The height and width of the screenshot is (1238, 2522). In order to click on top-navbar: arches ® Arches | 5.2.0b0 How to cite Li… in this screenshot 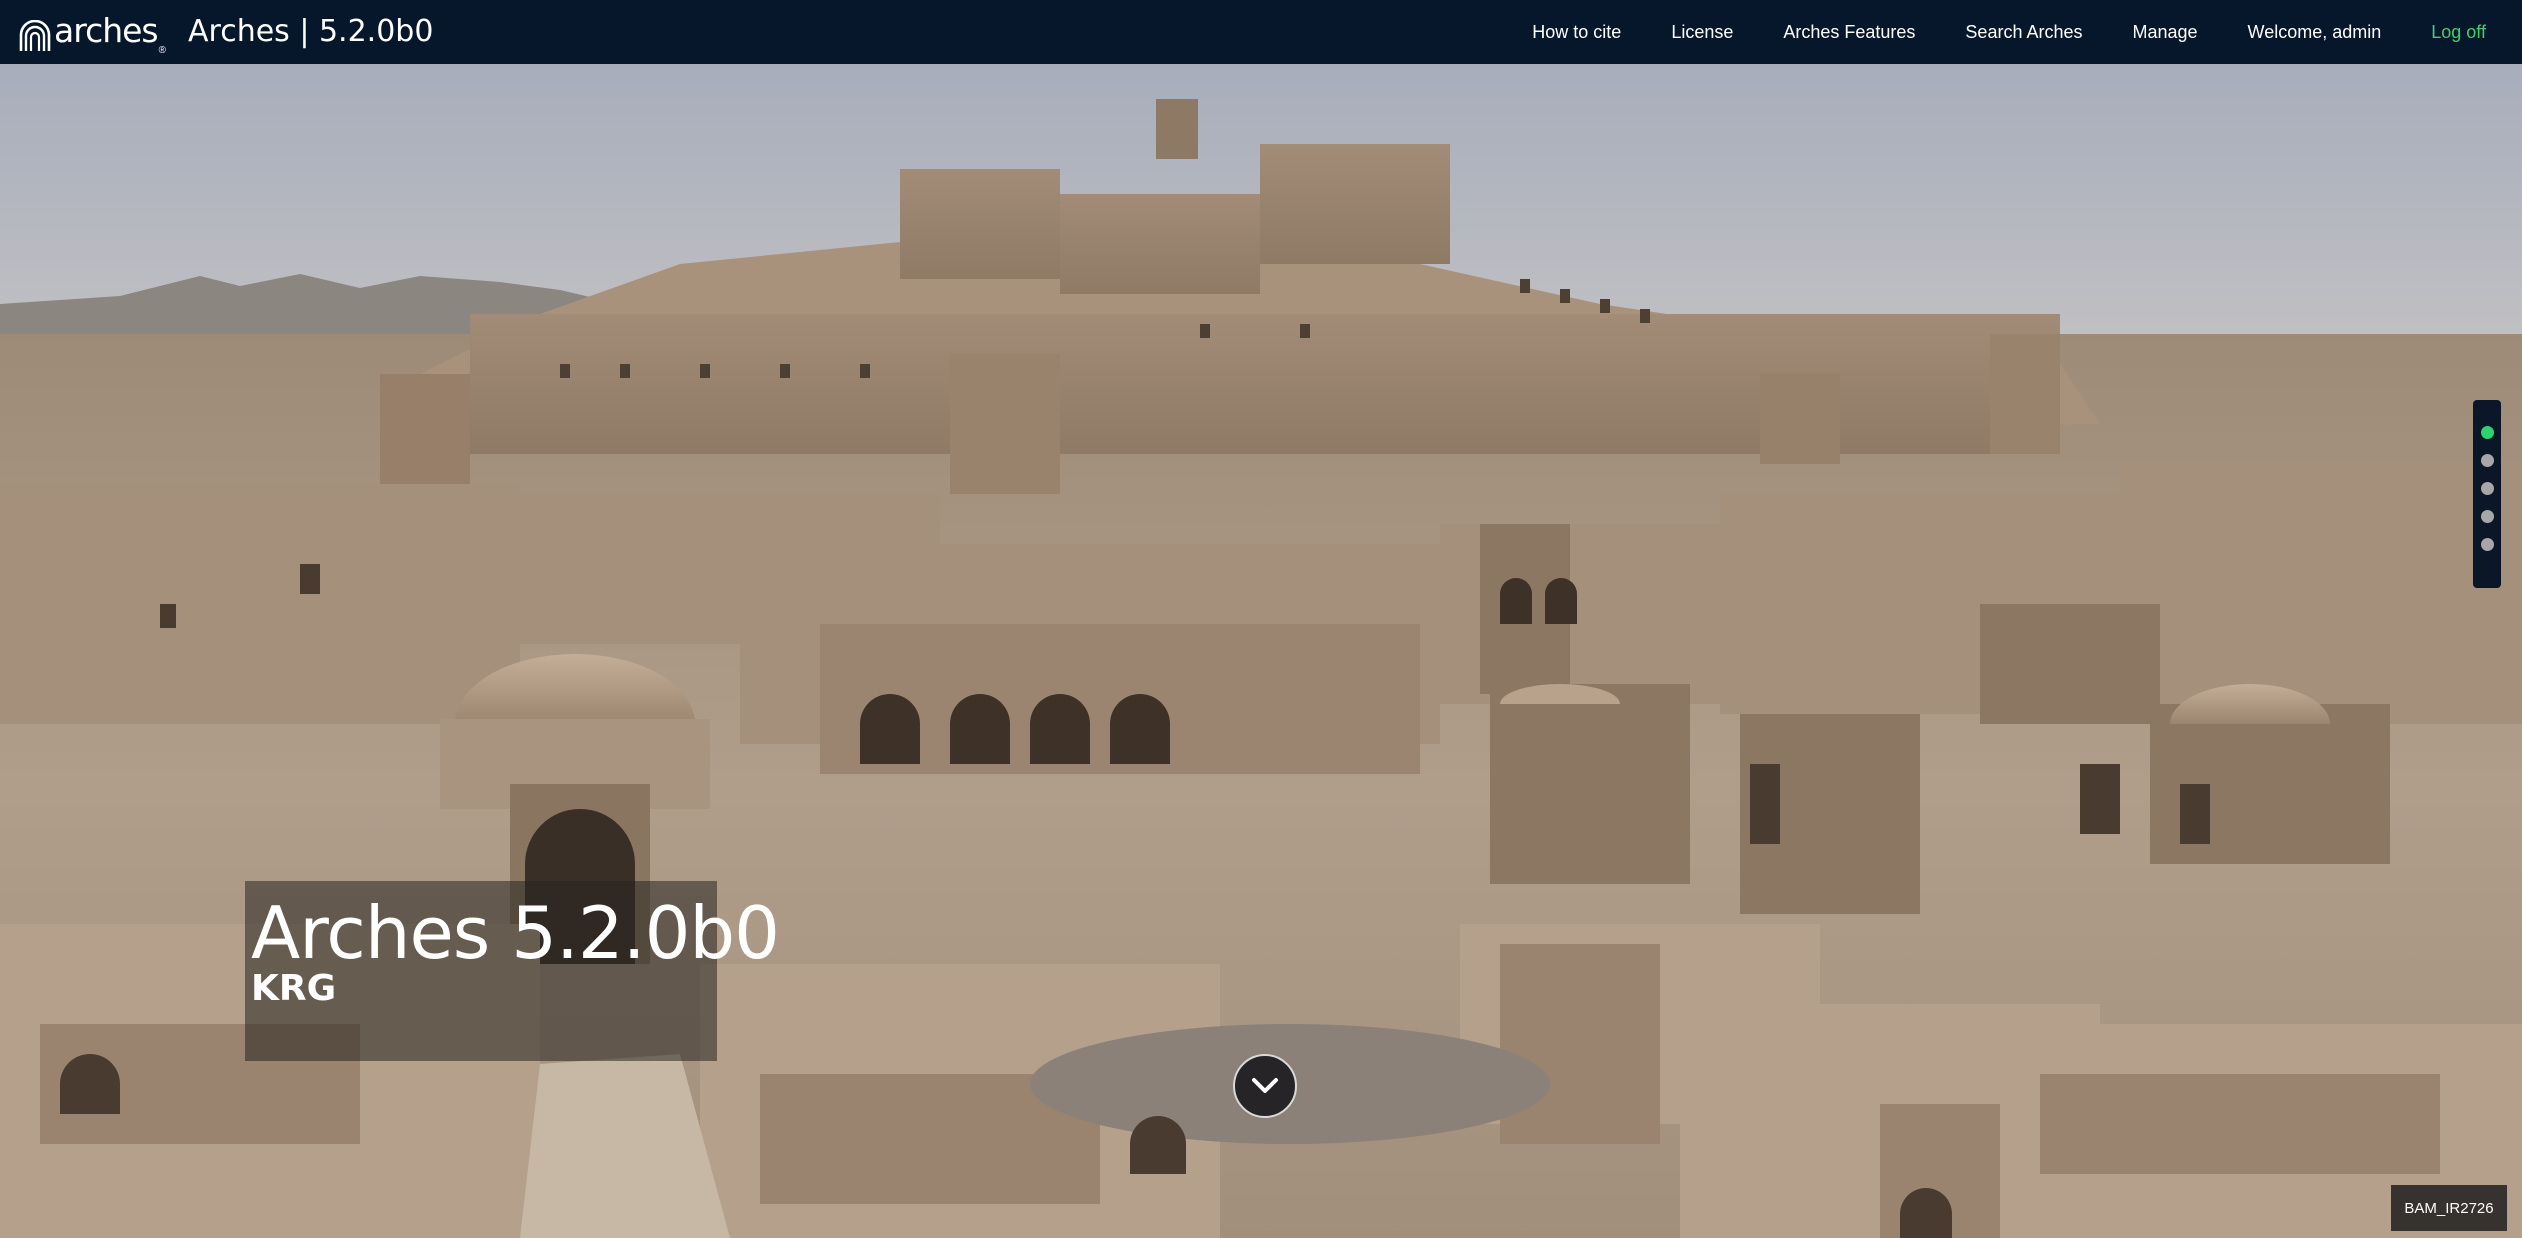, I will do `click(1261, 32)`.